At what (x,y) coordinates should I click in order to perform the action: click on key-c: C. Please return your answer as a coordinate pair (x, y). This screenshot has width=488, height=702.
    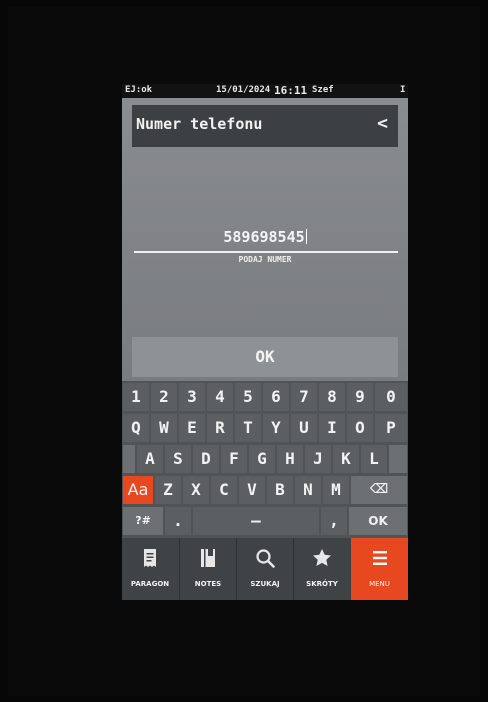
    Looking at the image, I should click on (224, 490).